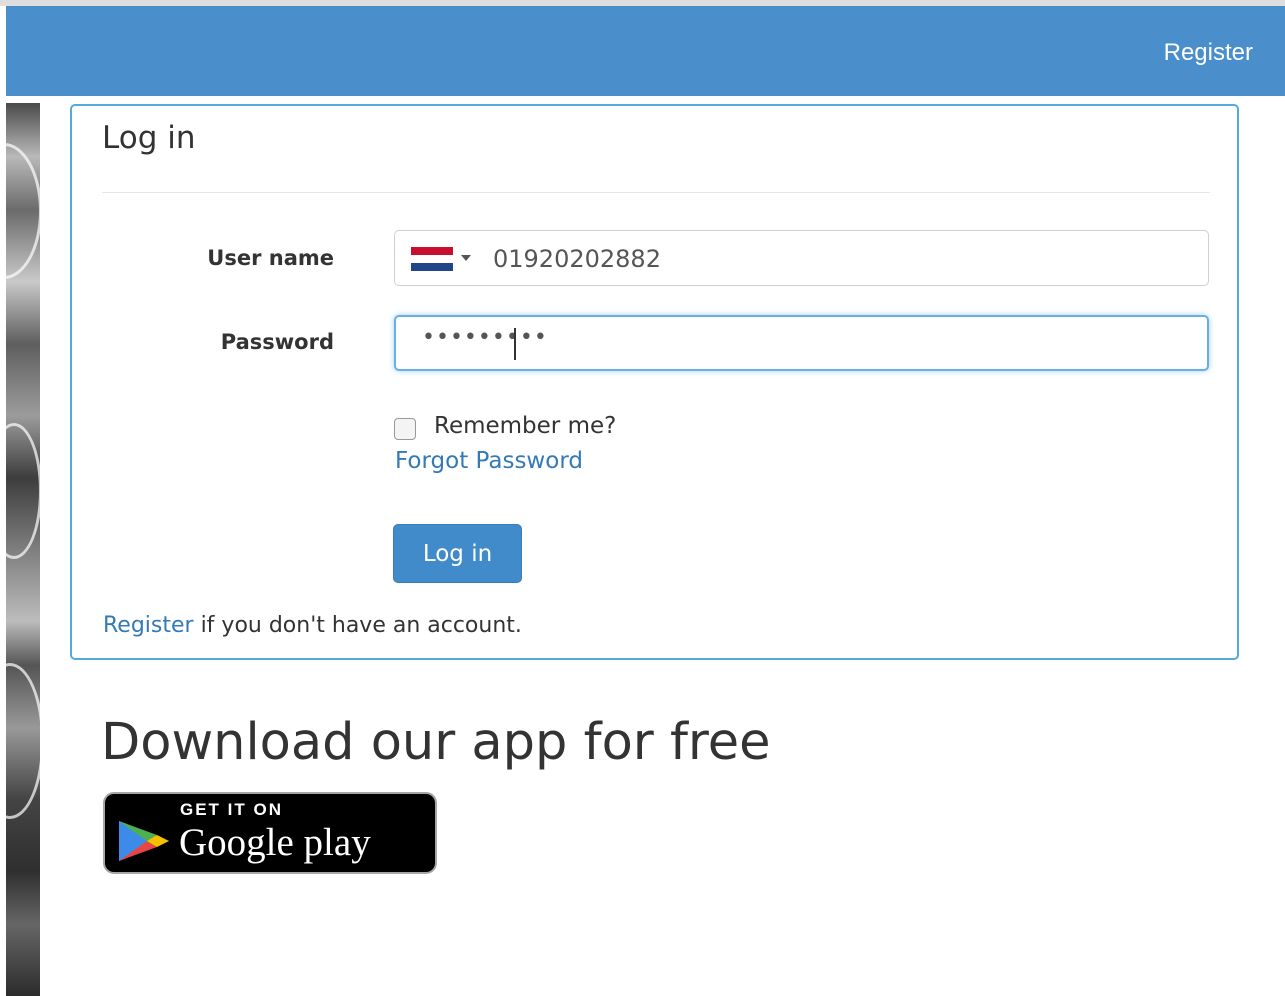  What do you see at coordinates (357, 625) in the screenshot?
I see `register-suffix: if you don't have an account.` at bounding box center [357, 625].